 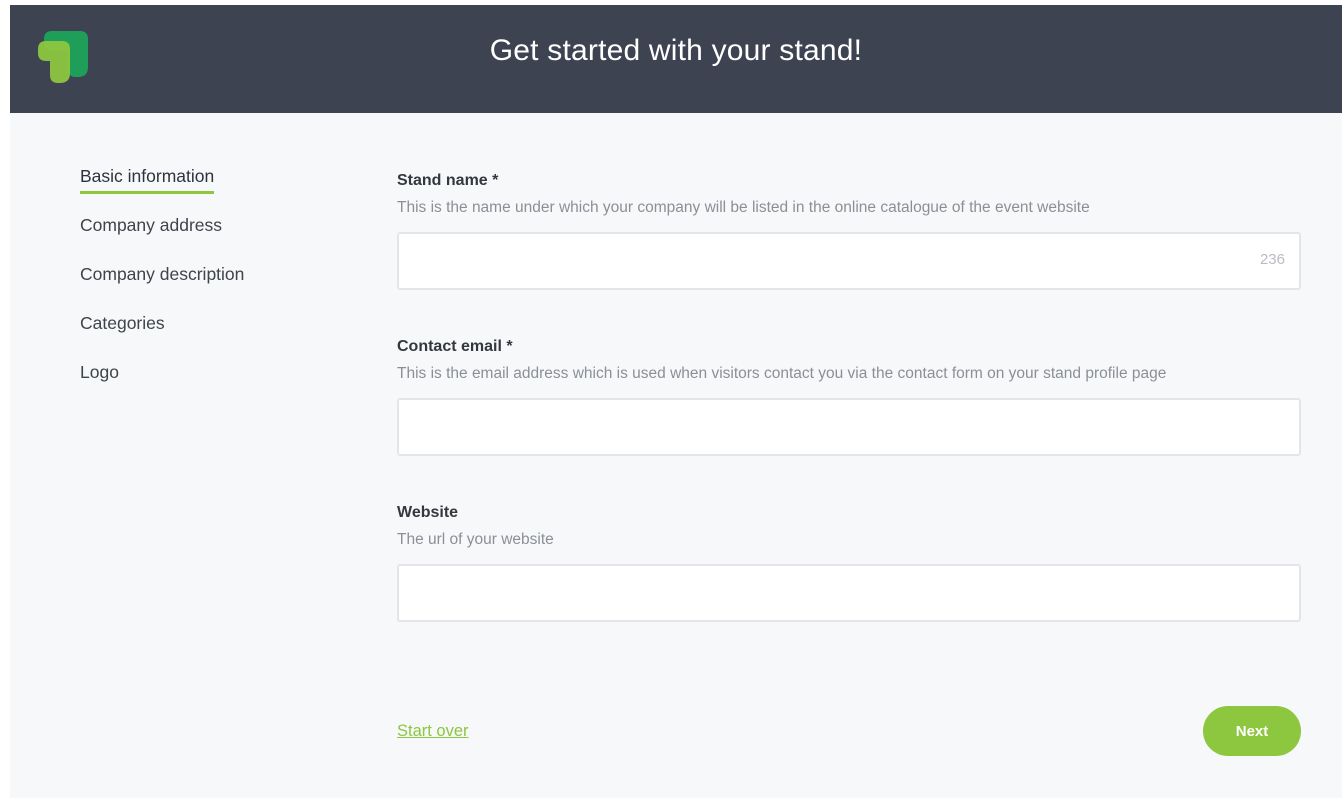 I want to click on stand-name-field: 236, so click(x=849, y=261).